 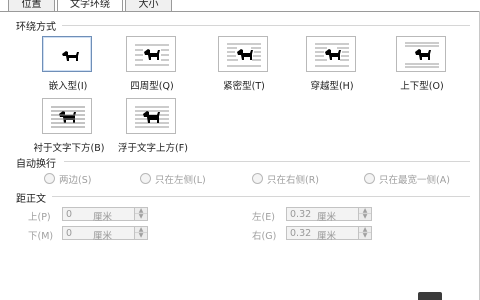 What do you see at coordinates (31, 199) in the screenshot?
I see `distance-section-title: 距正文` at bounding box center [31, 199].